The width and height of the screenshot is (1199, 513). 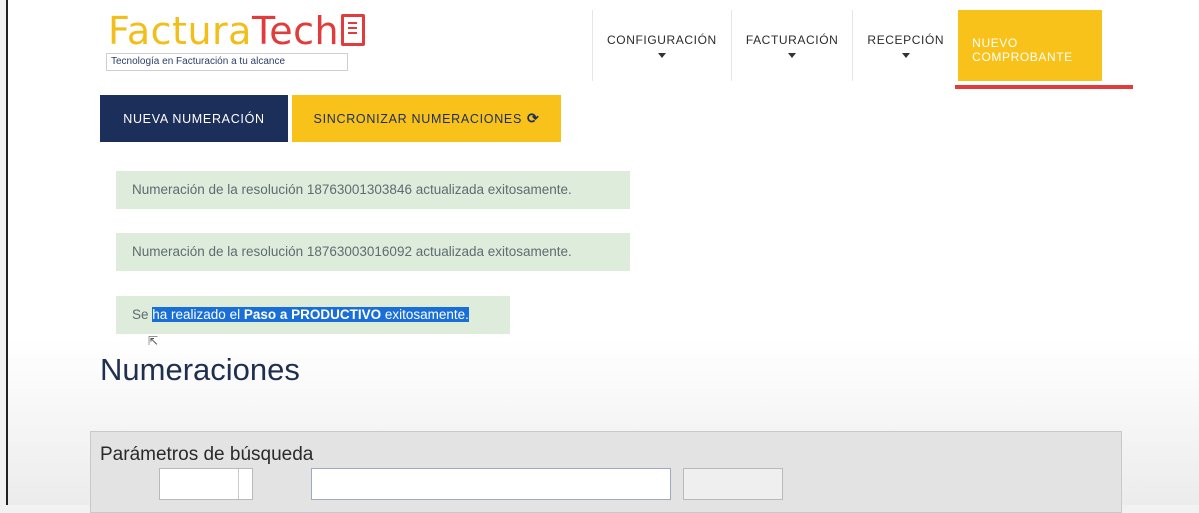 I want to click on alert-text-bold: Paso a PRODUCTIVO, so click(x=312, y=314).